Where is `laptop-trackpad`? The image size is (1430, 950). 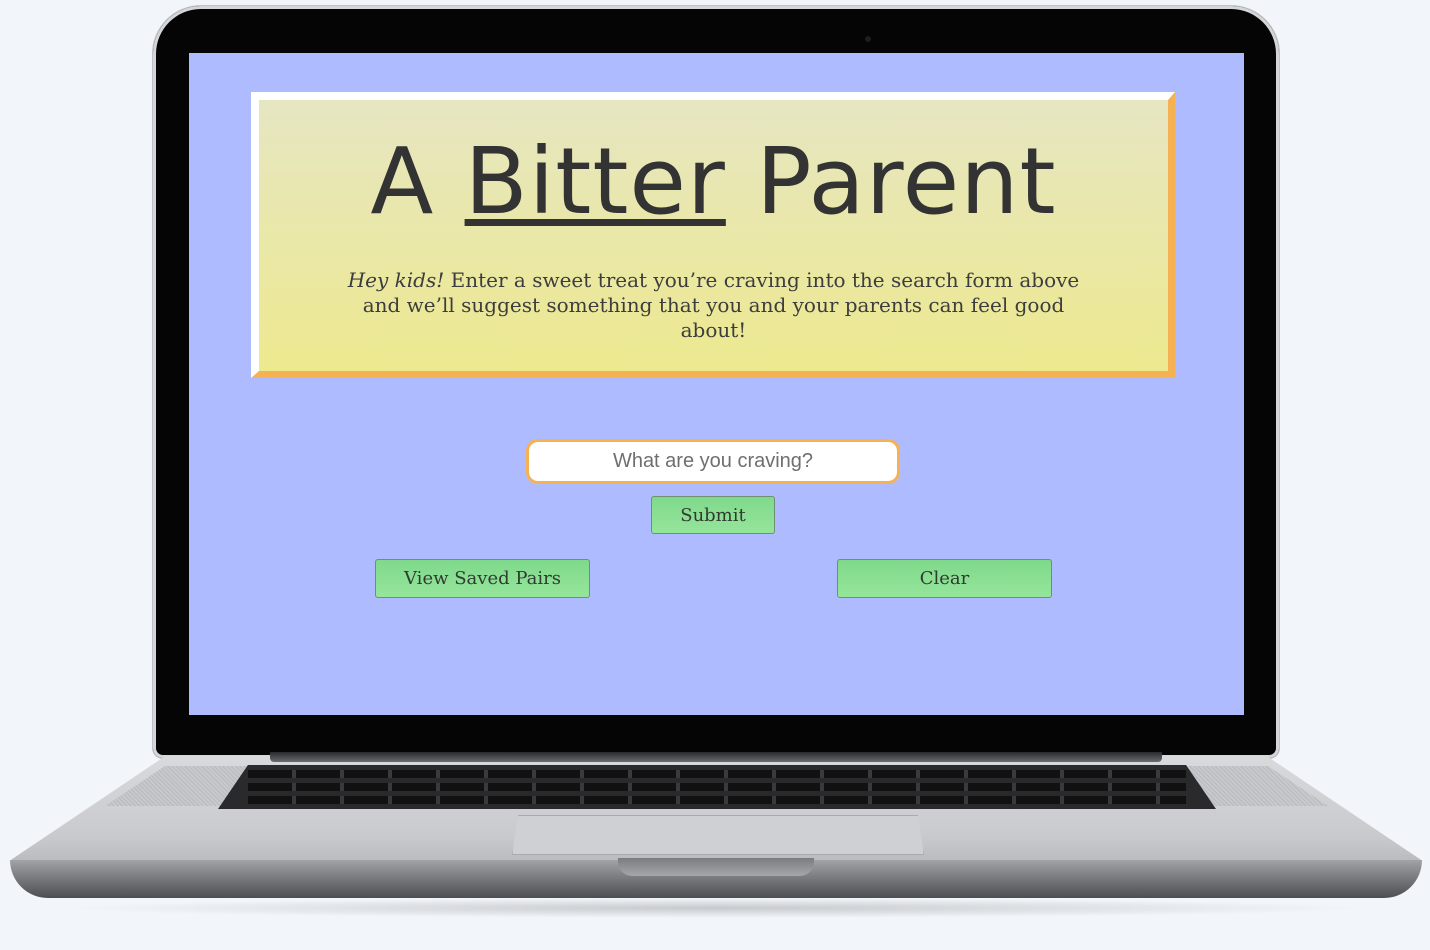
laptop-trackpad is located at coordinates (718, 835).